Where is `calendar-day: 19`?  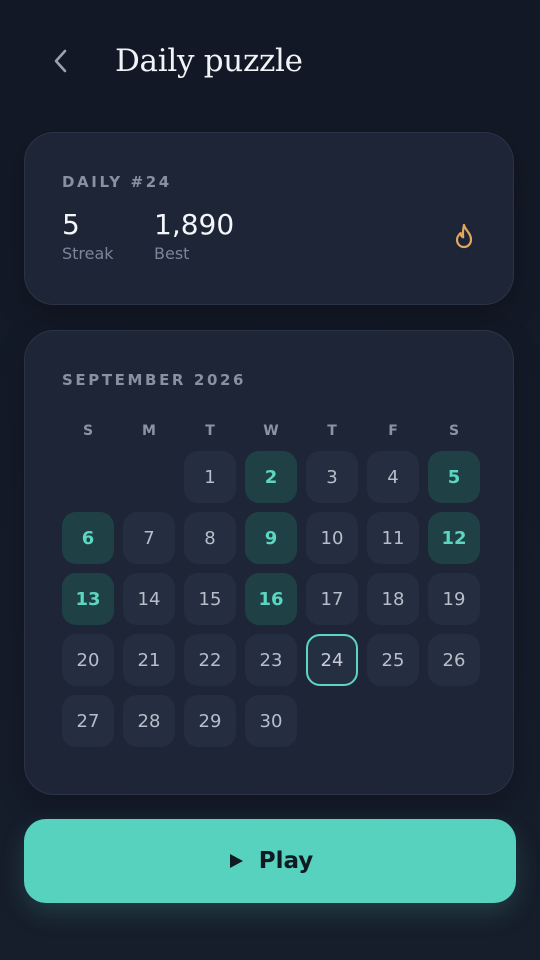 calendar-day: 19 is located at coordinates (454, 599).